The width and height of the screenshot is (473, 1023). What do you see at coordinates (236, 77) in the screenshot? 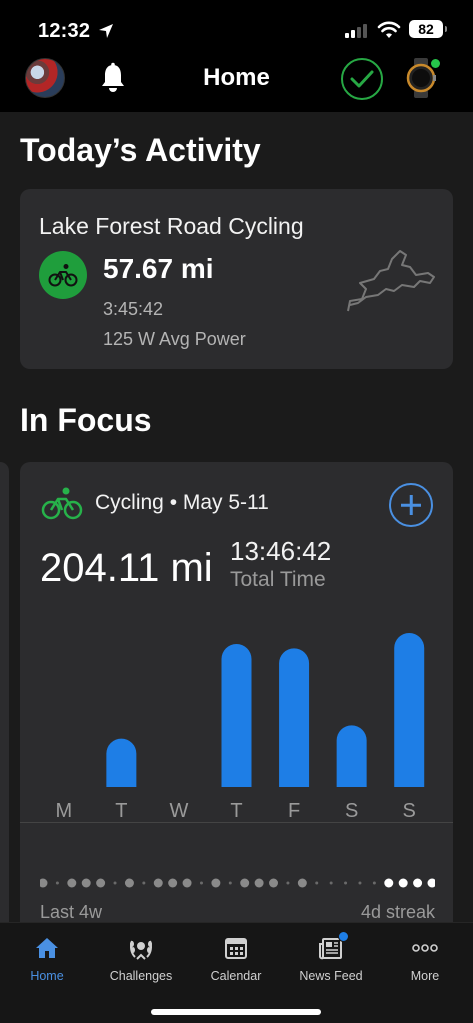
I see `page-title: Home` at bounding box center [236, 77].